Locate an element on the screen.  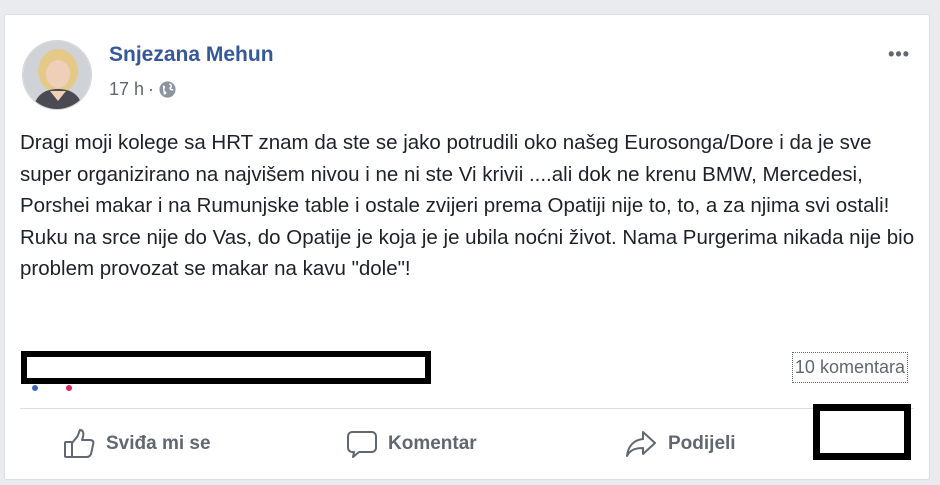
actions-divider is located at coordinates (467, 408).